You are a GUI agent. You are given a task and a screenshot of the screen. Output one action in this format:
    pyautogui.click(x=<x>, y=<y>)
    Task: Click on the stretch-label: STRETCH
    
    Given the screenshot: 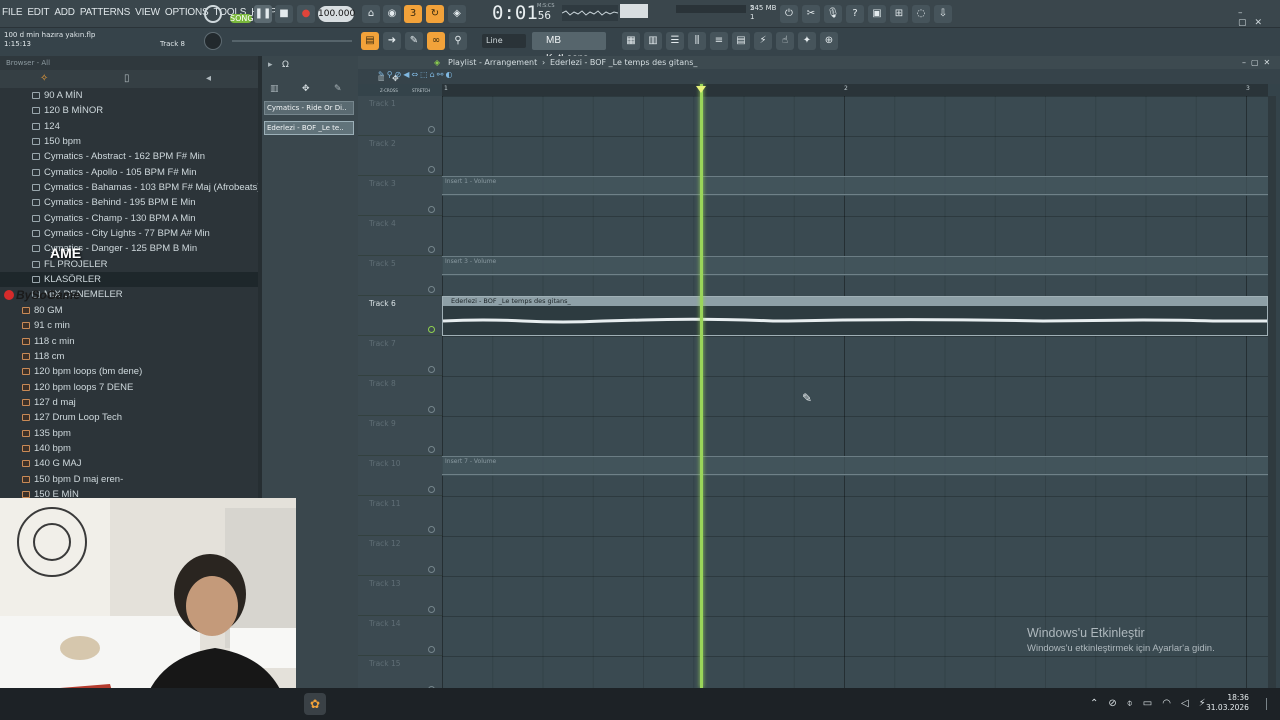 What is the action you would take?
    pyautogui.click(x=421, y=90)
    